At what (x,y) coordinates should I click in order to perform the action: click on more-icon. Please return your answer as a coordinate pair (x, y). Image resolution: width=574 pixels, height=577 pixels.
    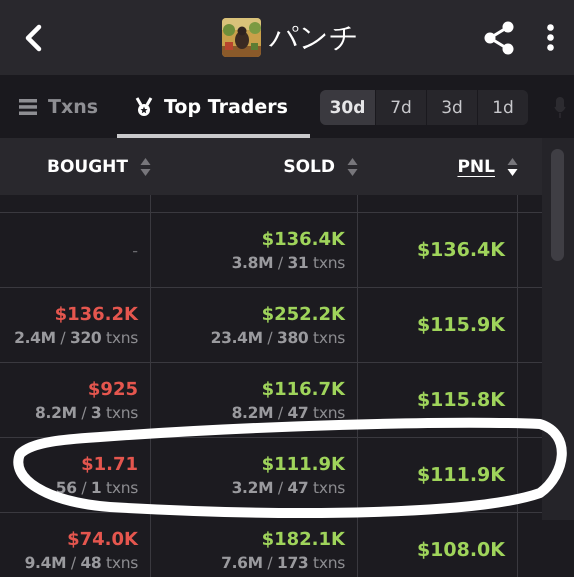
    Looking at the image, I should click on (550, 37).